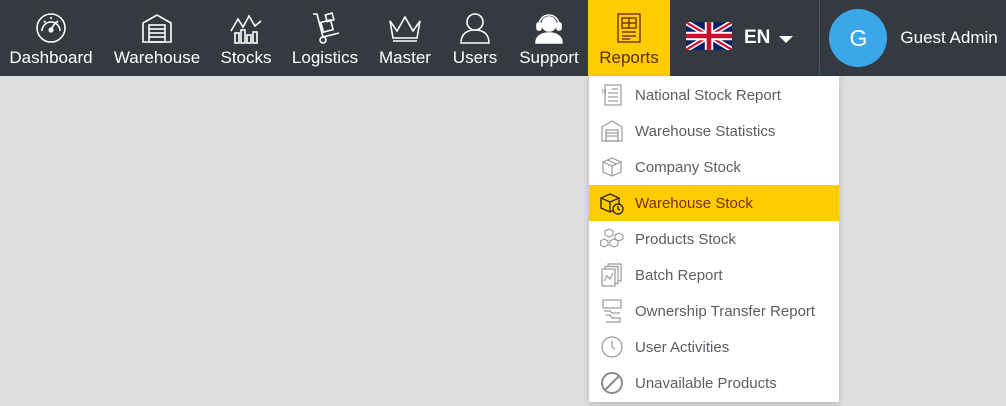 The width and height of the screenshot is (1006, 406). I want to click on nav-reports-label: Reports, so click(629, 57).